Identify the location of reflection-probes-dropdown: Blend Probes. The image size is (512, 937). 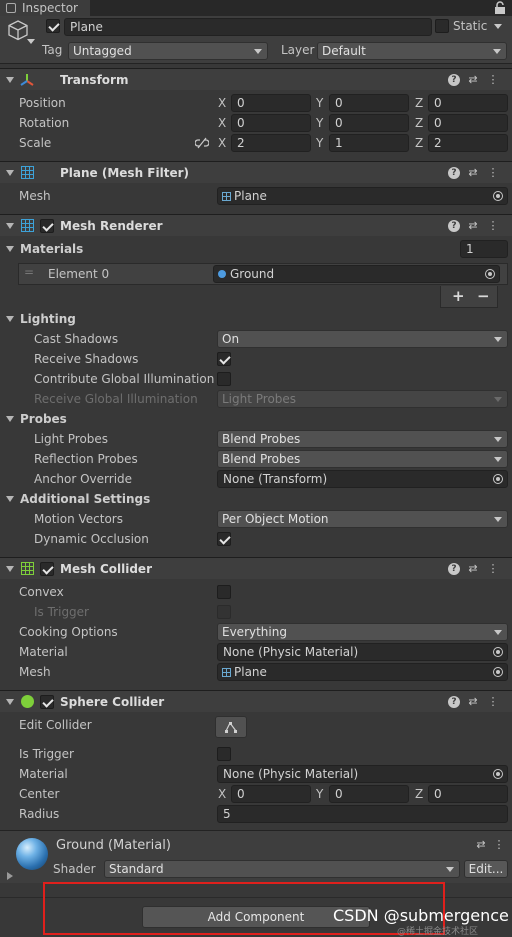
(362, 459).